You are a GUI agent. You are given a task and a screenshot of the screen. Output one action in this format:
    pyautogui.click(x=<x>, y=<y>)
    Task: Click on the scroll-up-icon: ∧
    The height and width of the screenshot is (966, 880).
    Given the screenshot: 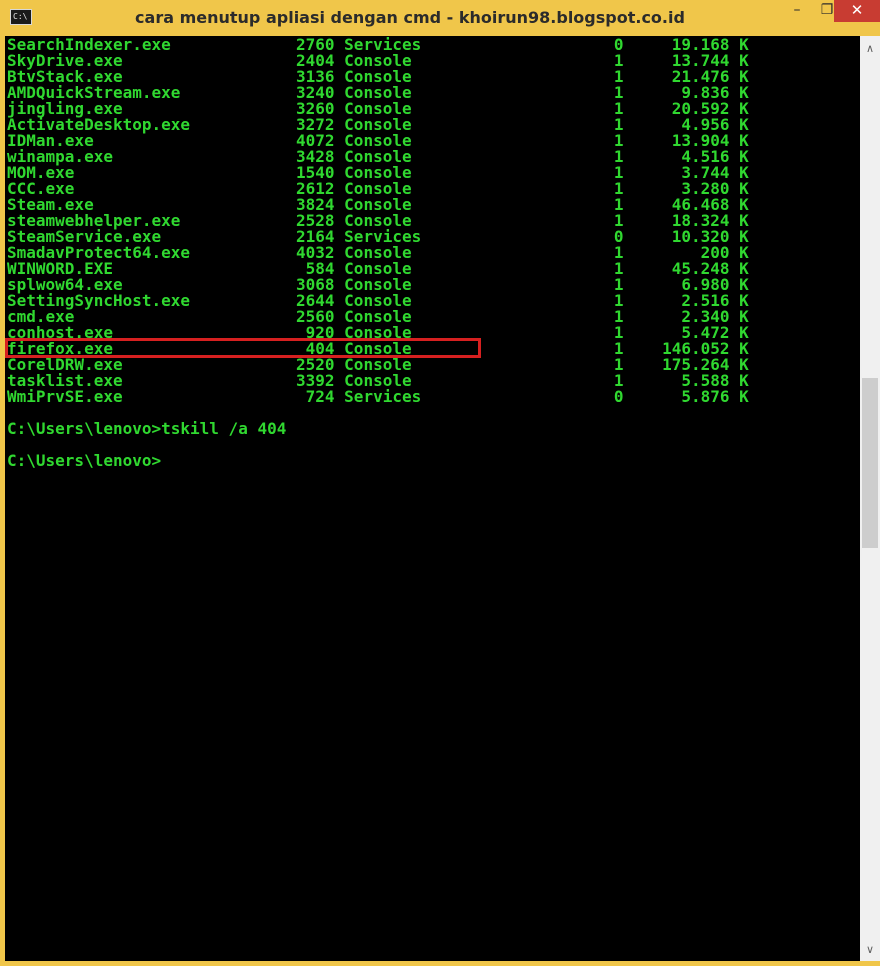 What is the action you would take?
    pyautogui.click(x=870, y=49)
    